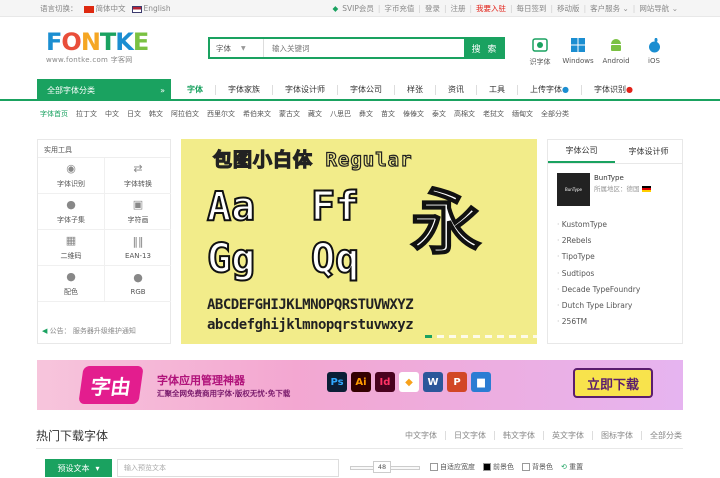  Describe the element at coordinates (446, 223) in the screenshot. I see `glyph-yong: 永` at that location.